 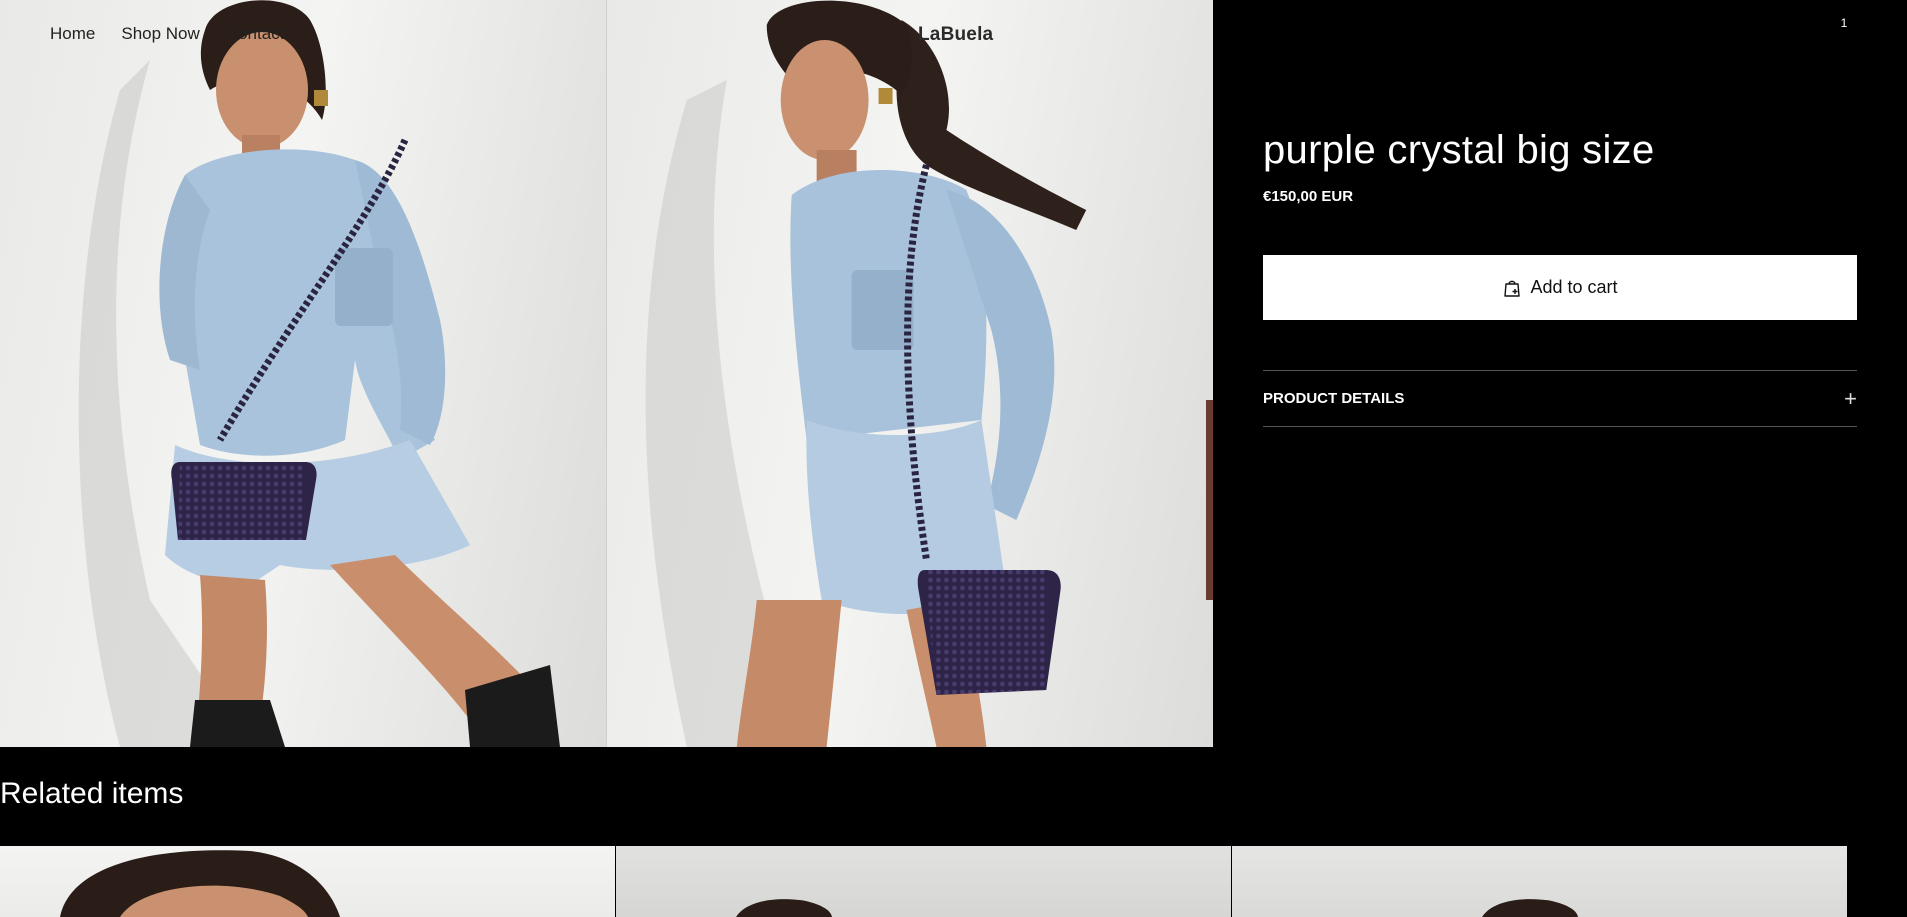 I want to click on related-items-row, so click(x=953, y=881).